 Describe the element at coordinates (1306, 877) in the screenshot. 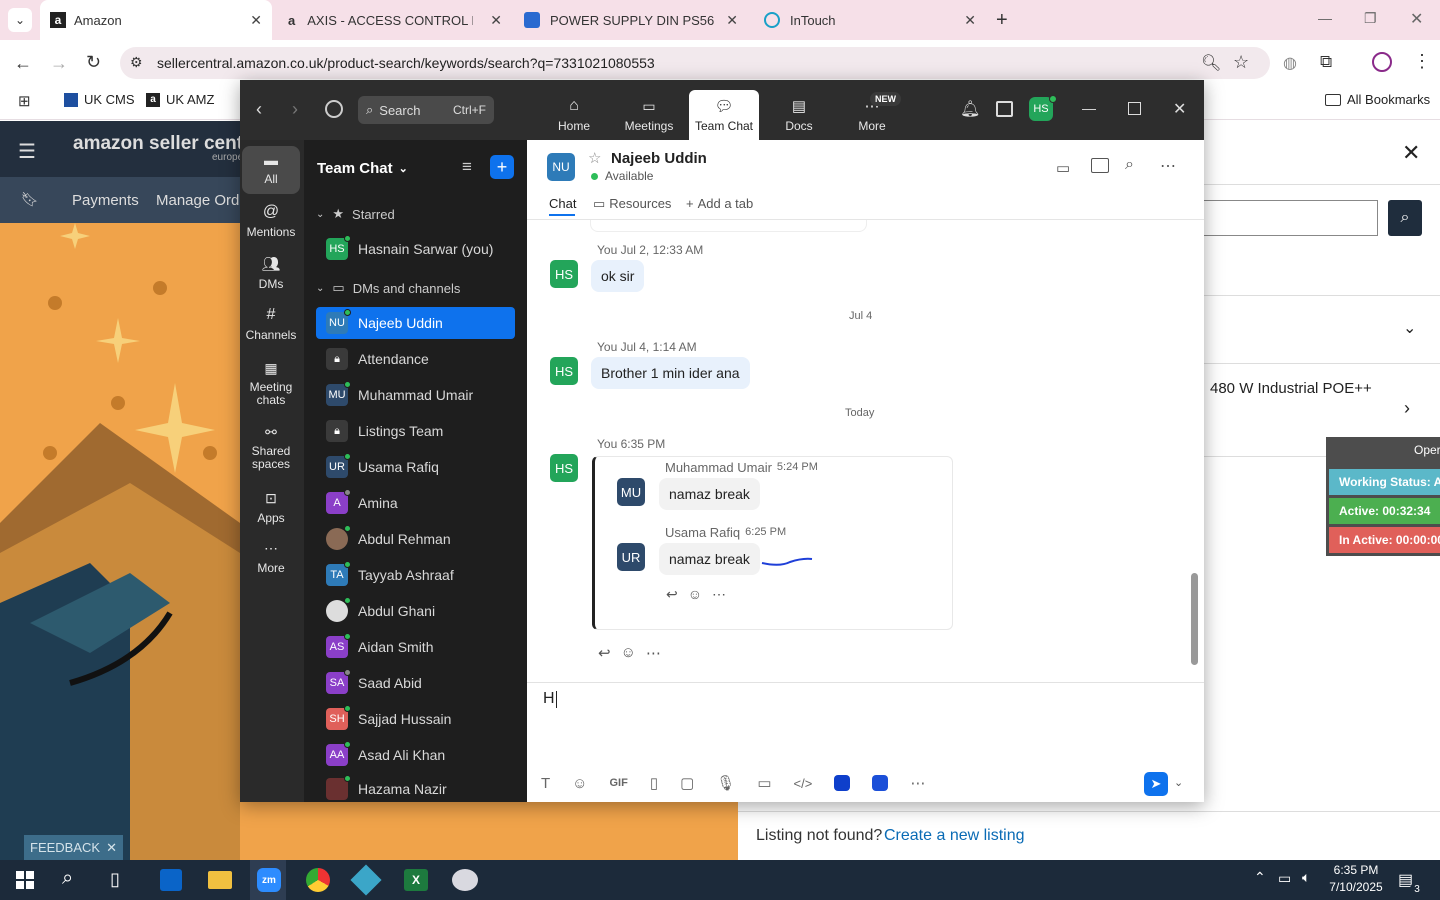

I see `volume-icon: 🔈︎` at that location.